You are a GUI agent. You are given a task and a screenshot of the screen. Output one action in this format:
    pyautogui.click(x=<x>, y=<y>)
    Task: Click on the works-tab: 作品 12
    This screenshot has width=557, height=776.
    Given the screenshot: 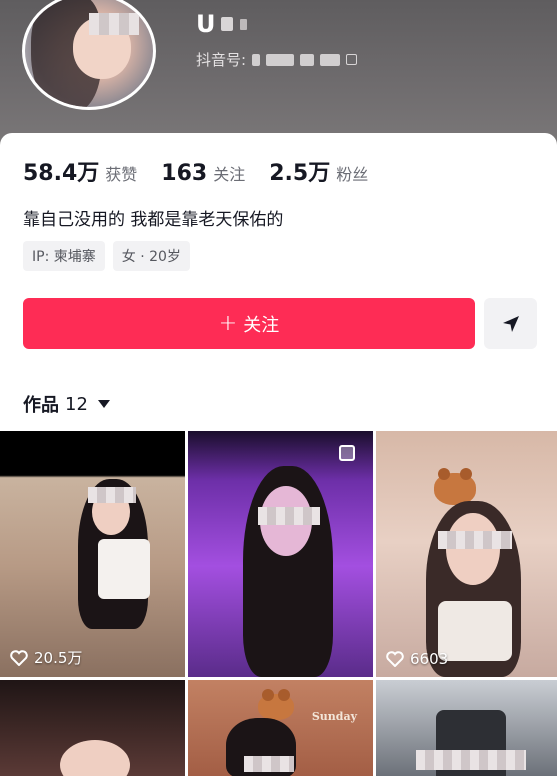 What is the action you would take?
    pyautogui.click(x=66, y=404)
    